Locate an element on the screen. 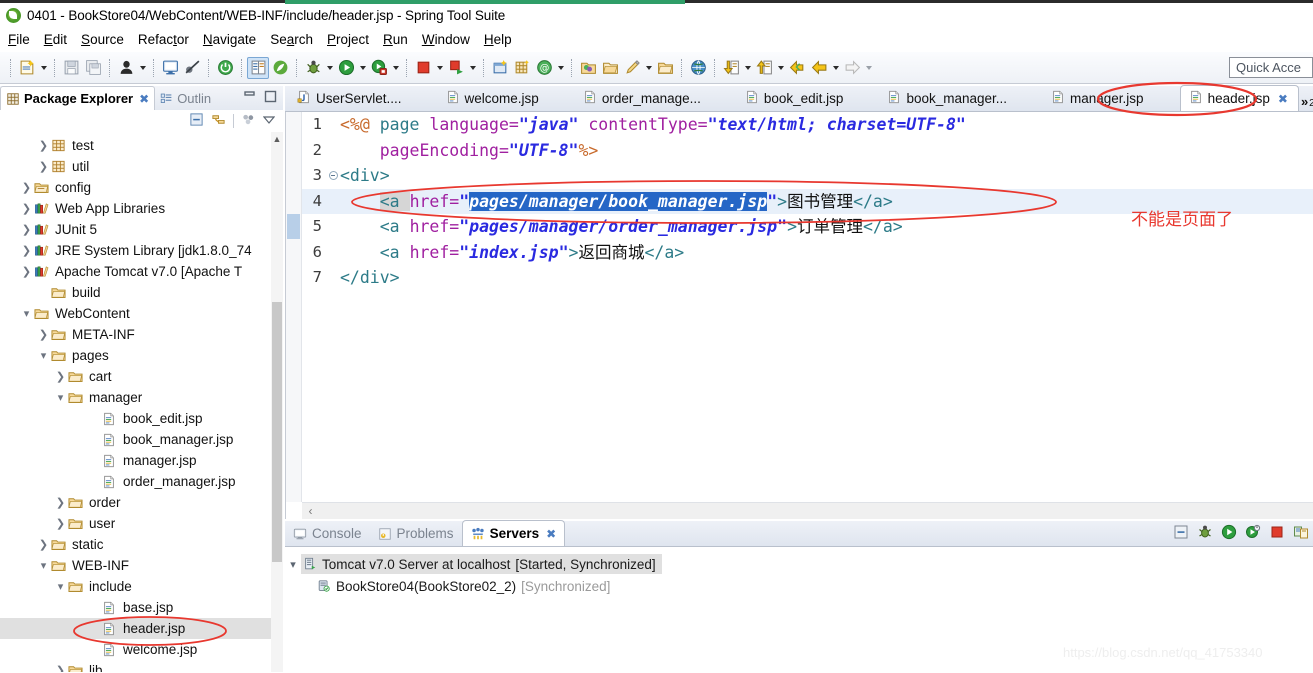 This screenshot has height=673, width=1313. tree-item-junit-5: ❯ JUnit 5 is located at coordinates (141, 229).